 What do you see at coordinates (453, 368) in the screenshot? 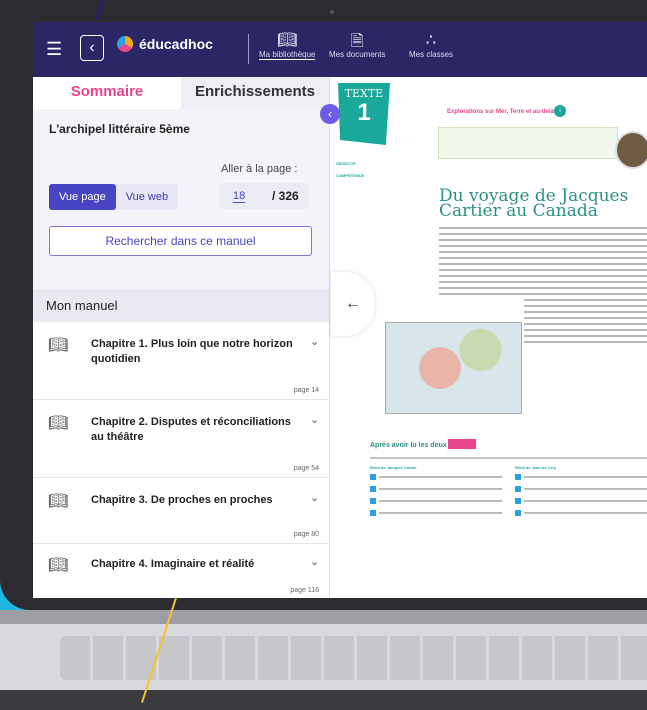
I see `map-illustration` at bounding box center [453, 368].